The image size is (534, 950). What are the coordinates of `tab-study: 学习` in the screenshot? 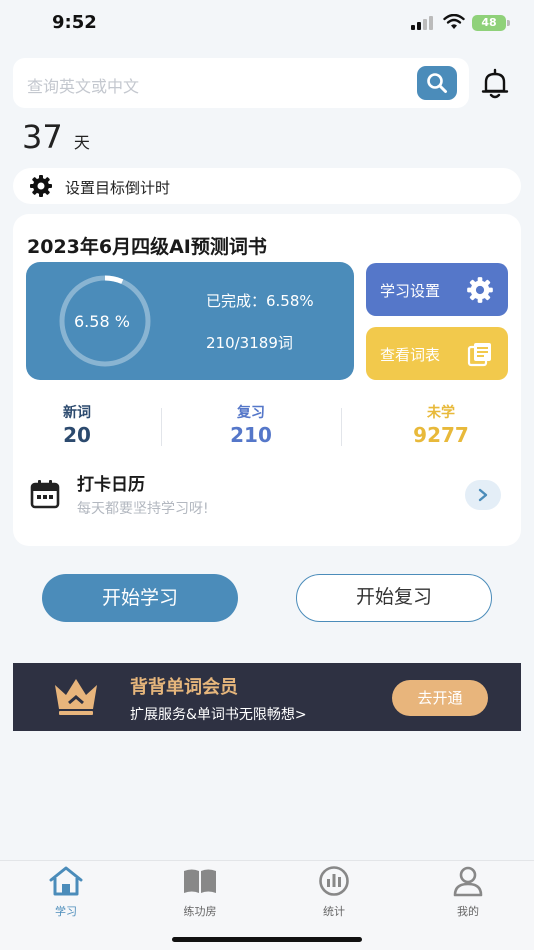 It's located at (66, 892).